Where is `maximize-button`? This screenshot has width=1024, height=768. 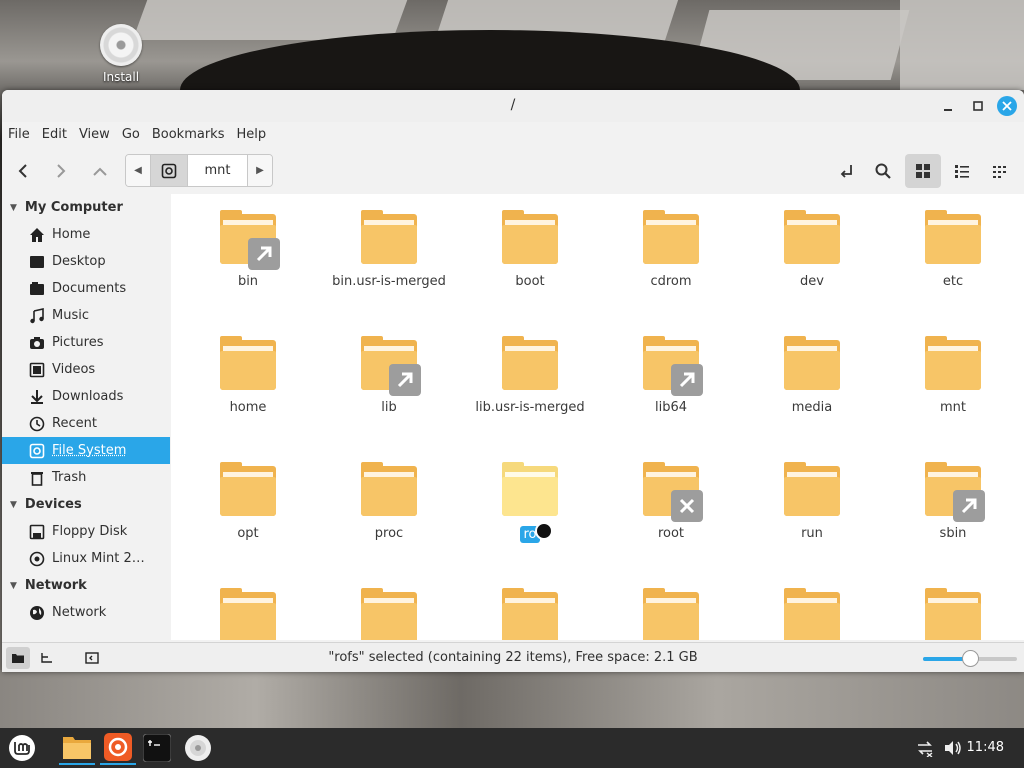 maximize-button is located at coordinates (978, 106).